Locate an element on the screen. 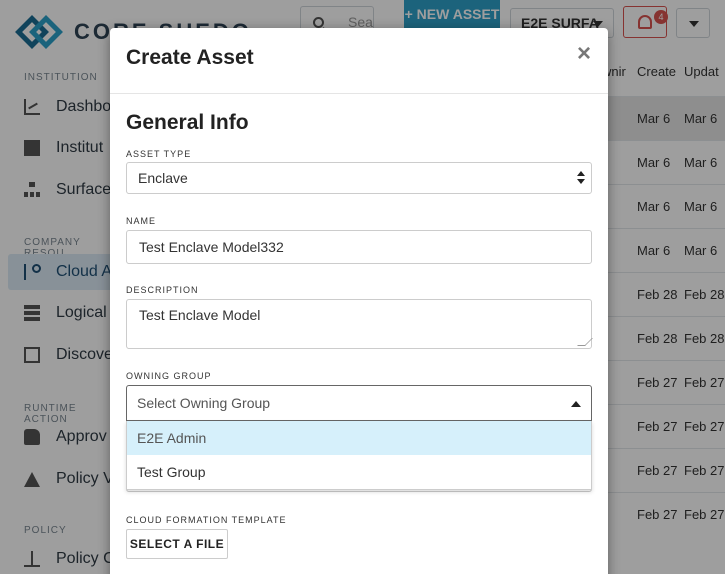 The image size is (725, 574). description-value: Test Enclave Model is located at coordinates (200, 315).